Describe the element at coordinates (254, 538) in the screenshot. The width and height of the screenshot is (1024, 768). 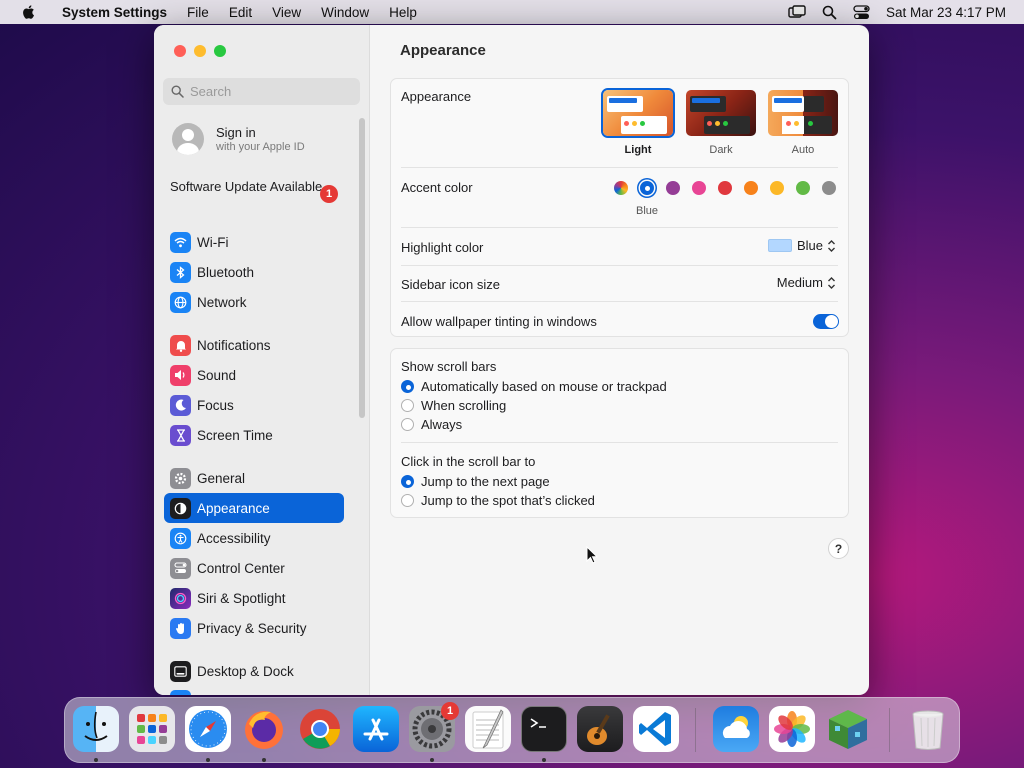
I see `sidebar-item-accessibility: Accessibility` at that location.